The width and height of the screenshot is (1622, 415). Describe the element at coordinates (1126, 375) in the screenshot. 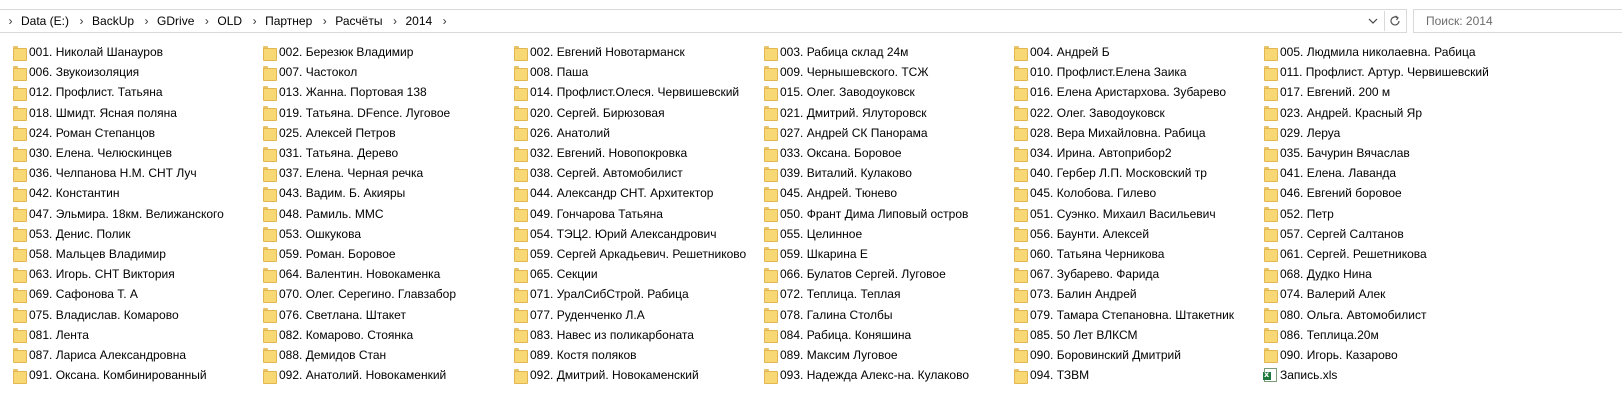

I see `folder-item: 094. ТЗВМ` at that location.